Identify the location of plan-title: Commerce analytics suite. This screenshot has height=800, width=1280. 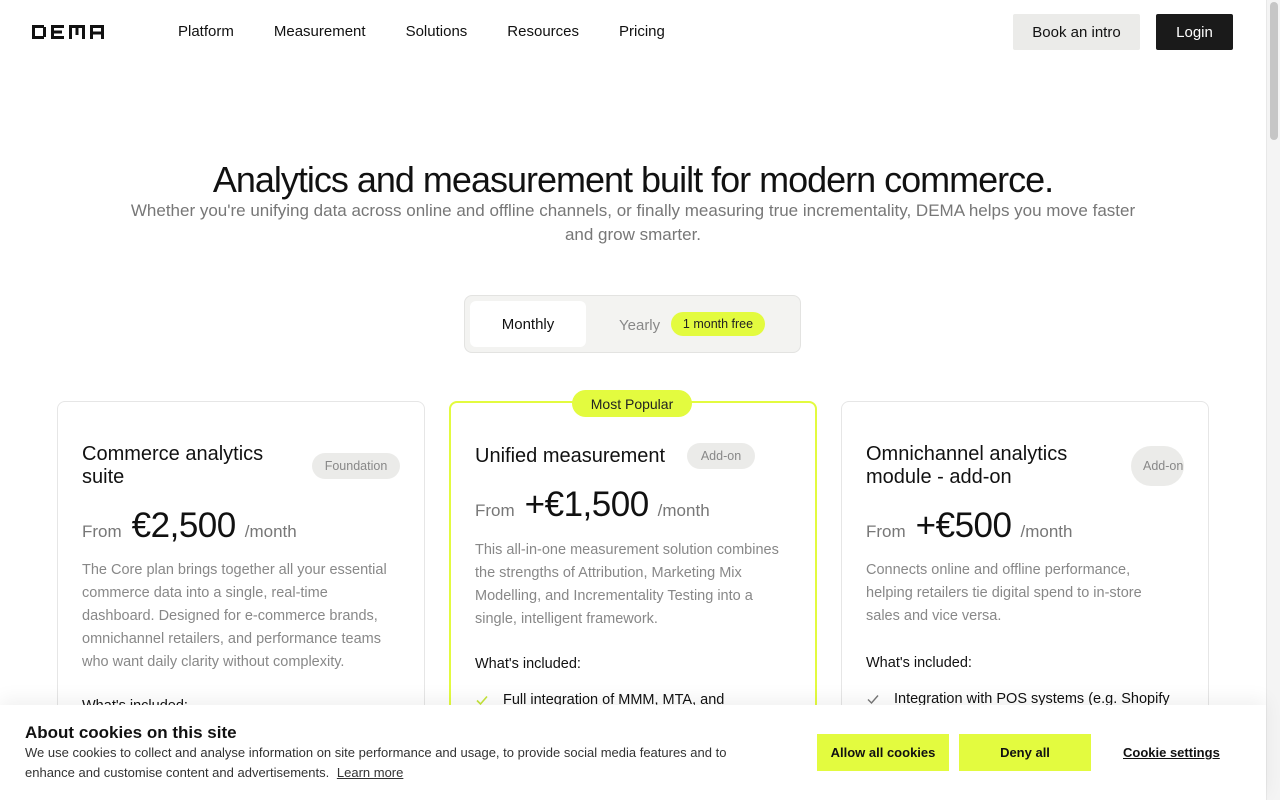
(173, 465).